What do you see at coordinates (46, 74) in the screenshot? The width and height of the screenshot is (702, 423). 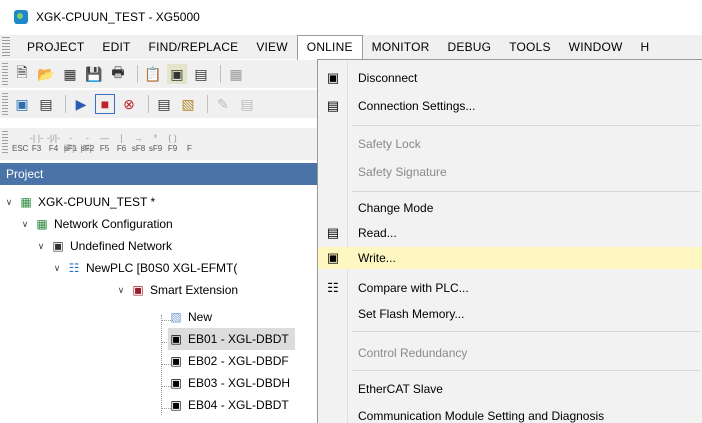 I see `open-folder-icon: 📂` at bounding box center [46, 74].